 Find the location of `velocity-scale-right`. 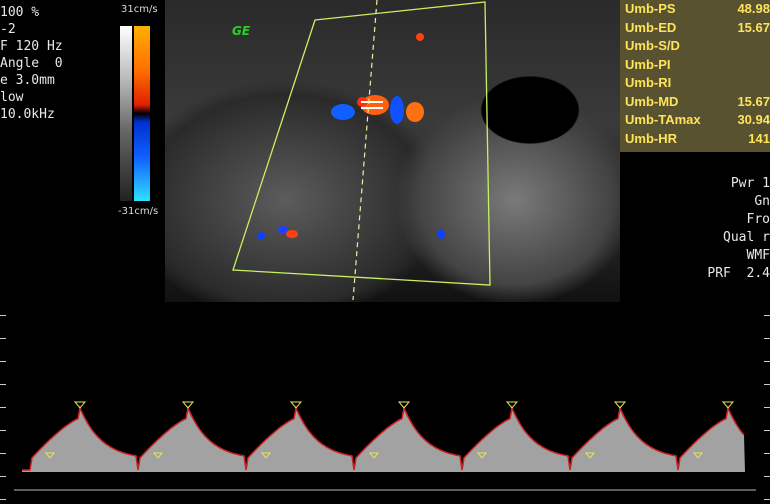

velocity-scale-right is located at coordinates (764, 402).